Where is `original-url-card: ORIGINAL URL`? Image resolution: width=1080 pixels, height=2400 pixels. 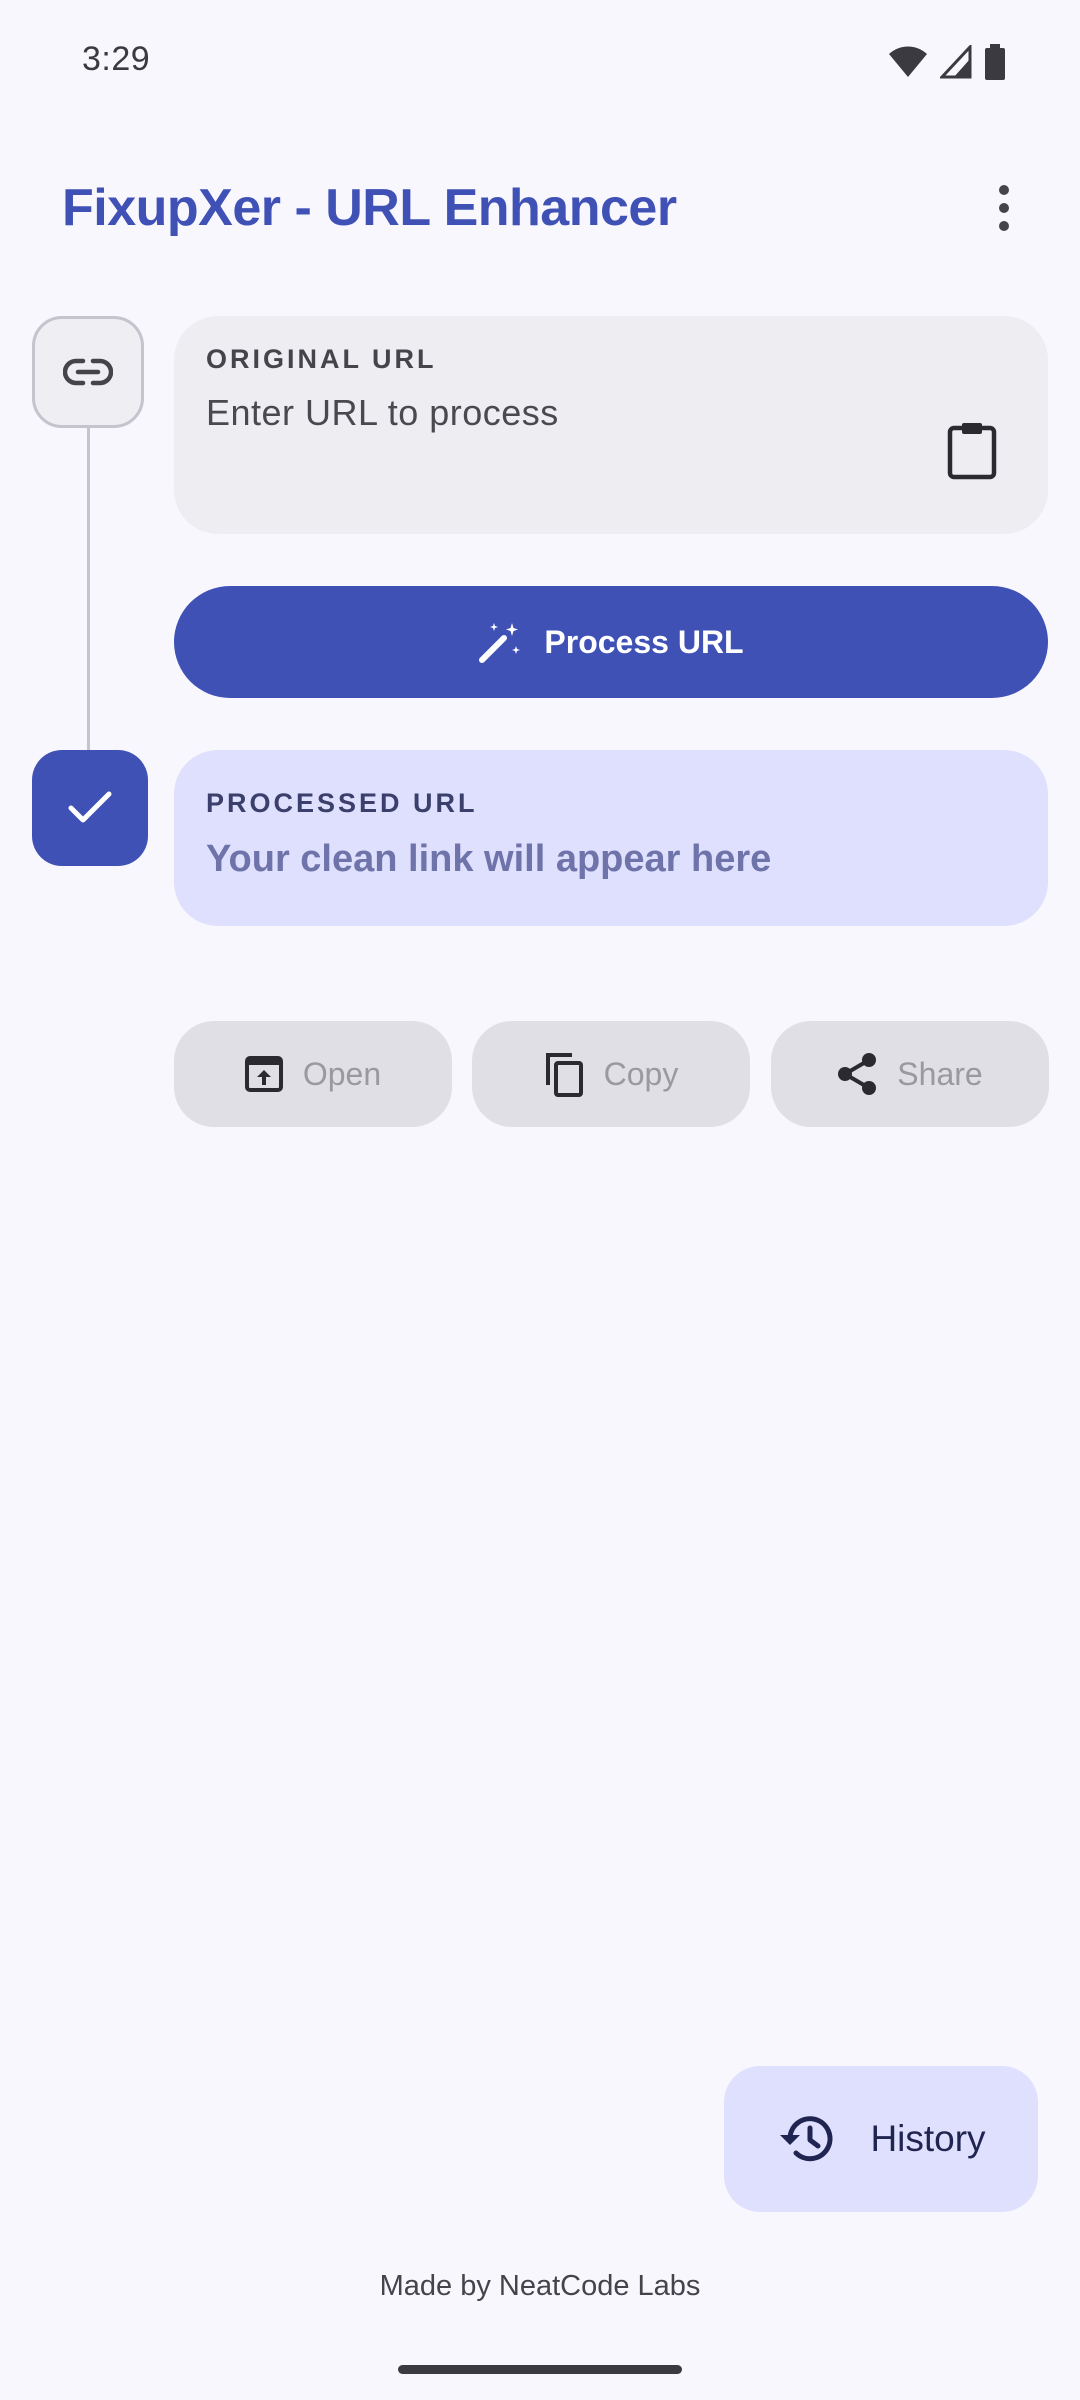
original-url-card: ORIGINAL URL is located at coordinates (611, 425).